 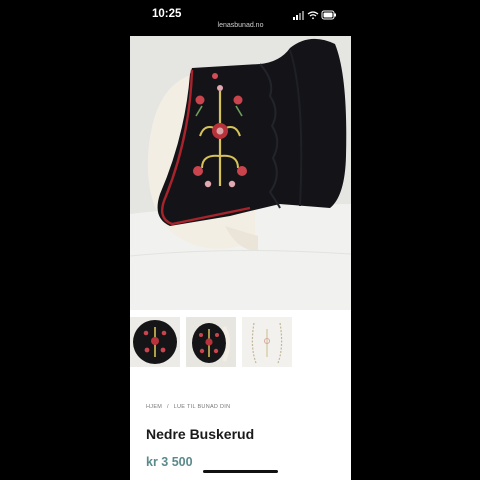 I want to click on breadcrumb: HJEM / LUE TIL BUNAD DIN, so click(x=189, y=407).